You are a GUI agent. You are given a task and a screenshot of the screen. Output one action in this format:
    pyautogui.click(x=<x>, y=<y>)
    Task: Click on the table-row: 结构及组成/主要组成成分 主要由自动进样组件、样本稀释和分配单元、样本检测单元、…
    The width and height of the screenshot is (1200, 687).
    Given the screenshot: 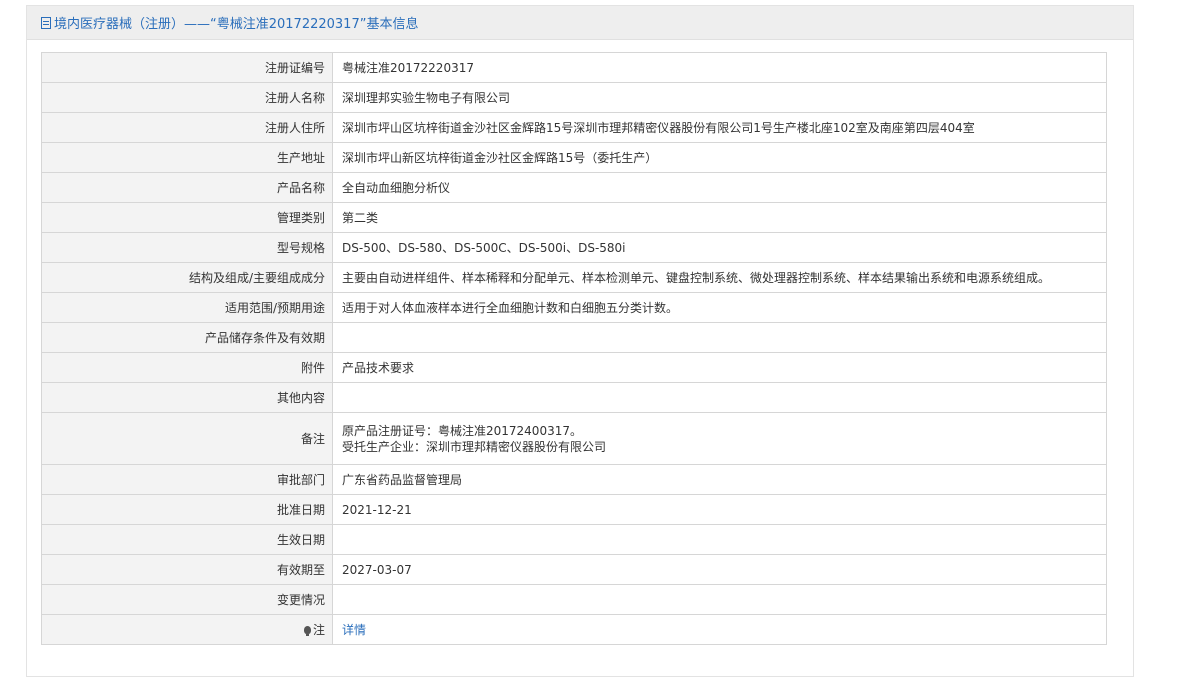 What is the action you would take?
    pyautogui.click(x=574, y=277)
    